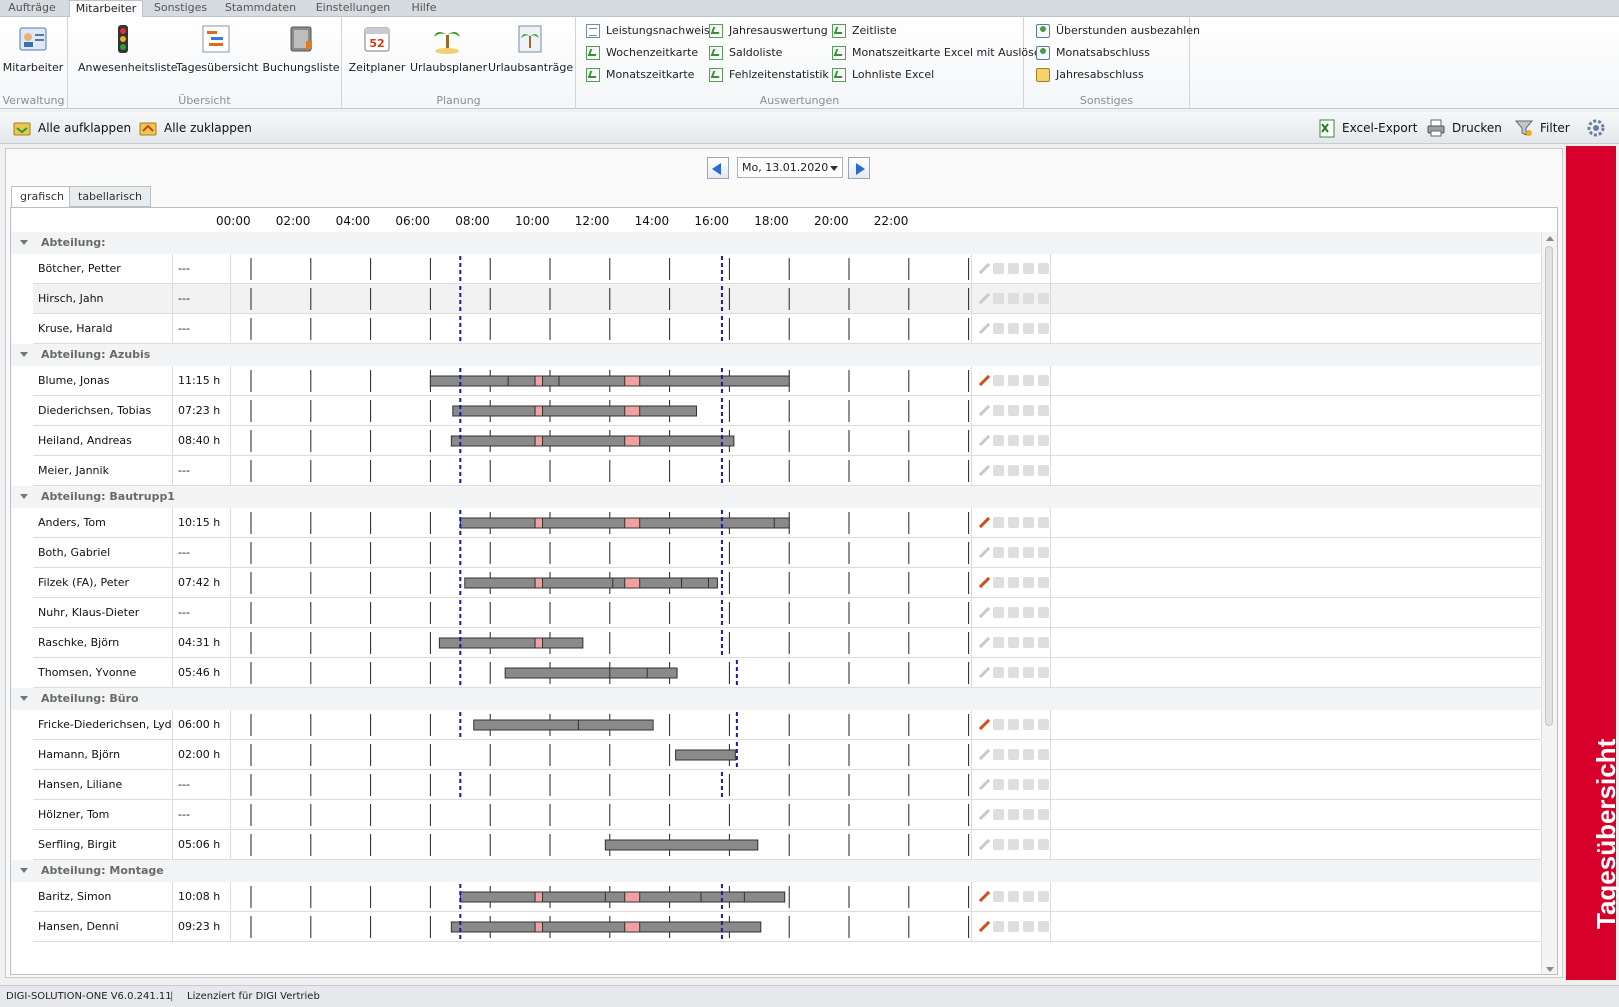 The height and width of the screenshot is (1007, 1619). I want to click on department-group-header: Abteilung: Azubis, so click(776, 355).